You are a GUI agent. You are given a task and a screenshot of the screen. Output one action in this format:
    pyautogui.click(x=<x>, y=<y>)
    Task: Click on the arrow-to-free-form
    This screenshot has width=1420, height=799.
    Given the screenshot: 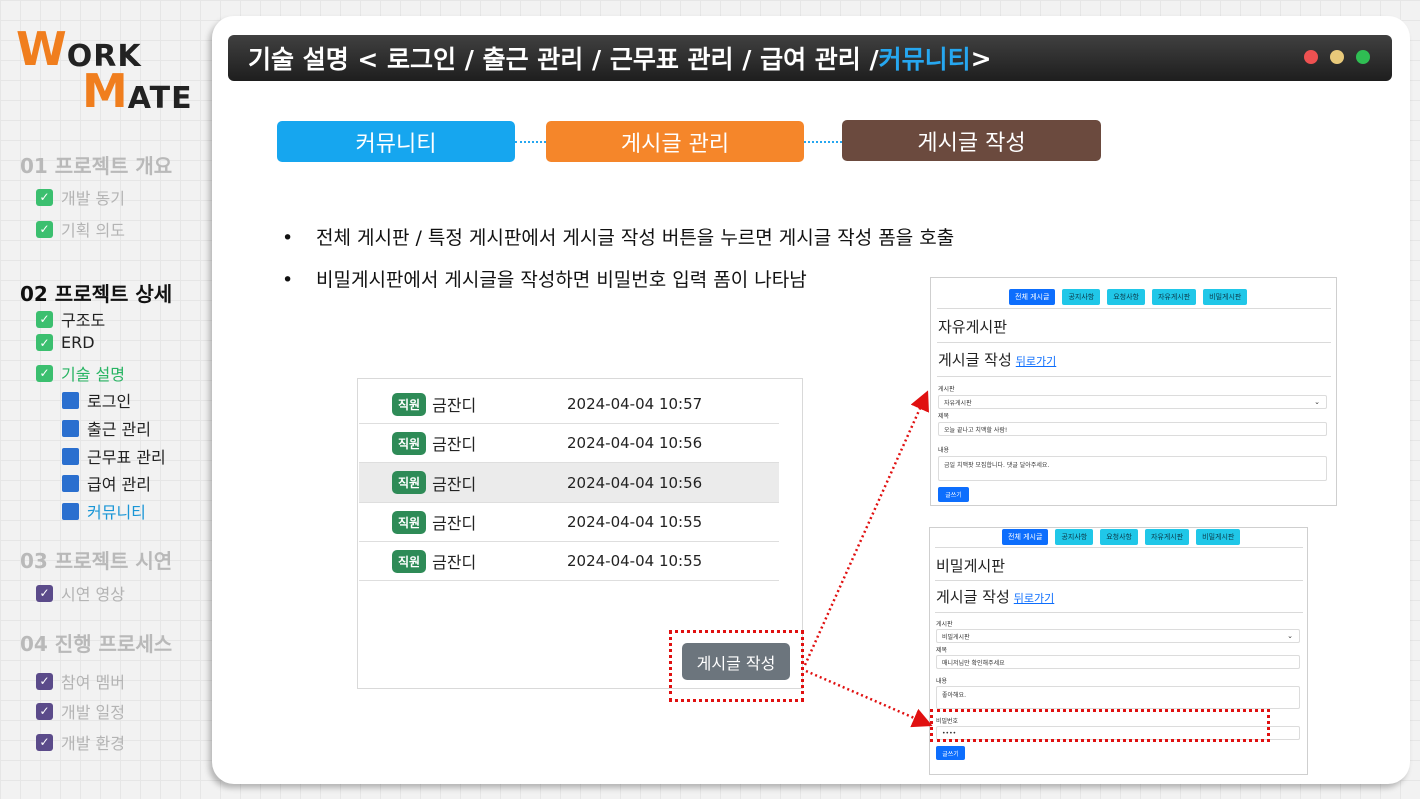 What is the action you would take?
    pyautogui.click(x=866, y=528)
    